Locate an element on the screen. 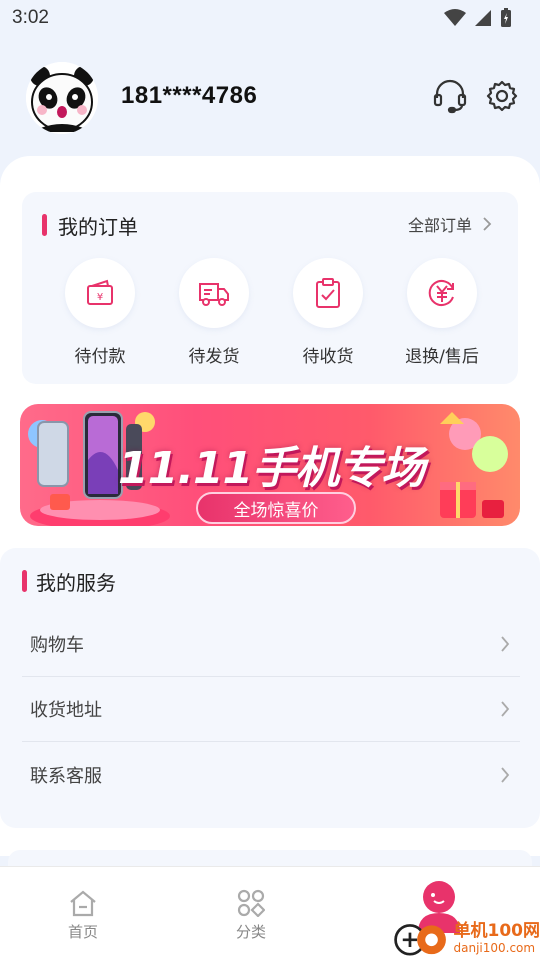 Image resolution: width=540 pixels, height=960 pixels. avatar is located at coordinates (62, 98).